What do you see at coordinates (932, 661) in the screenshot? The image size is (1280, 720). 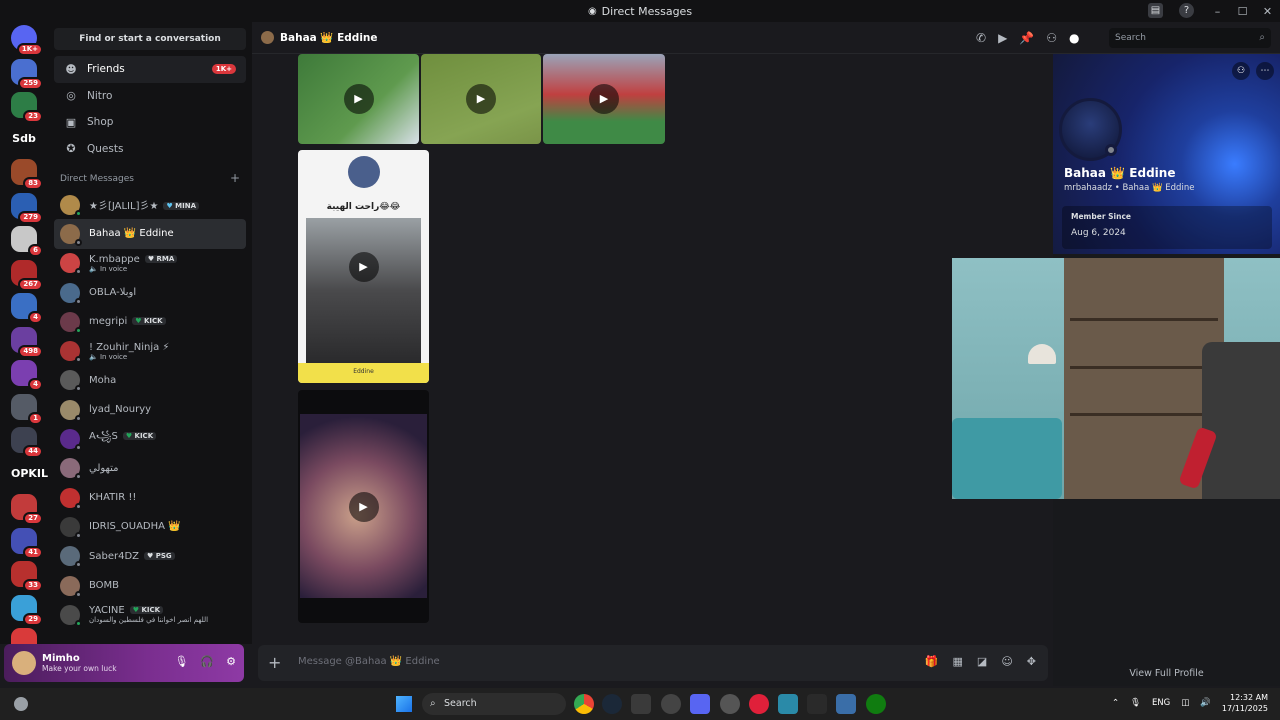 I see `gift-icon: 🎁` at bounding box center [932, 661].